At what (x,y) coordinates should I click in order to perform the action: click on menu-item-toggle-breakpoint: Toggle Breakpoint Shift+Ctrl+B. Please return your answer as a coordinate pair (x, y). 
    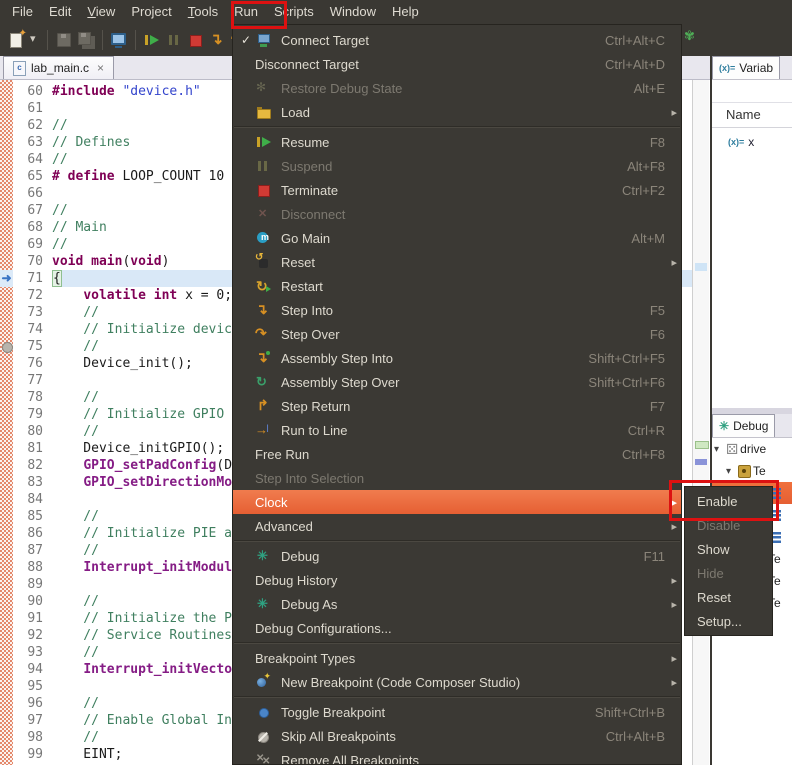
    Looking at the image, I should click on (457, 712).